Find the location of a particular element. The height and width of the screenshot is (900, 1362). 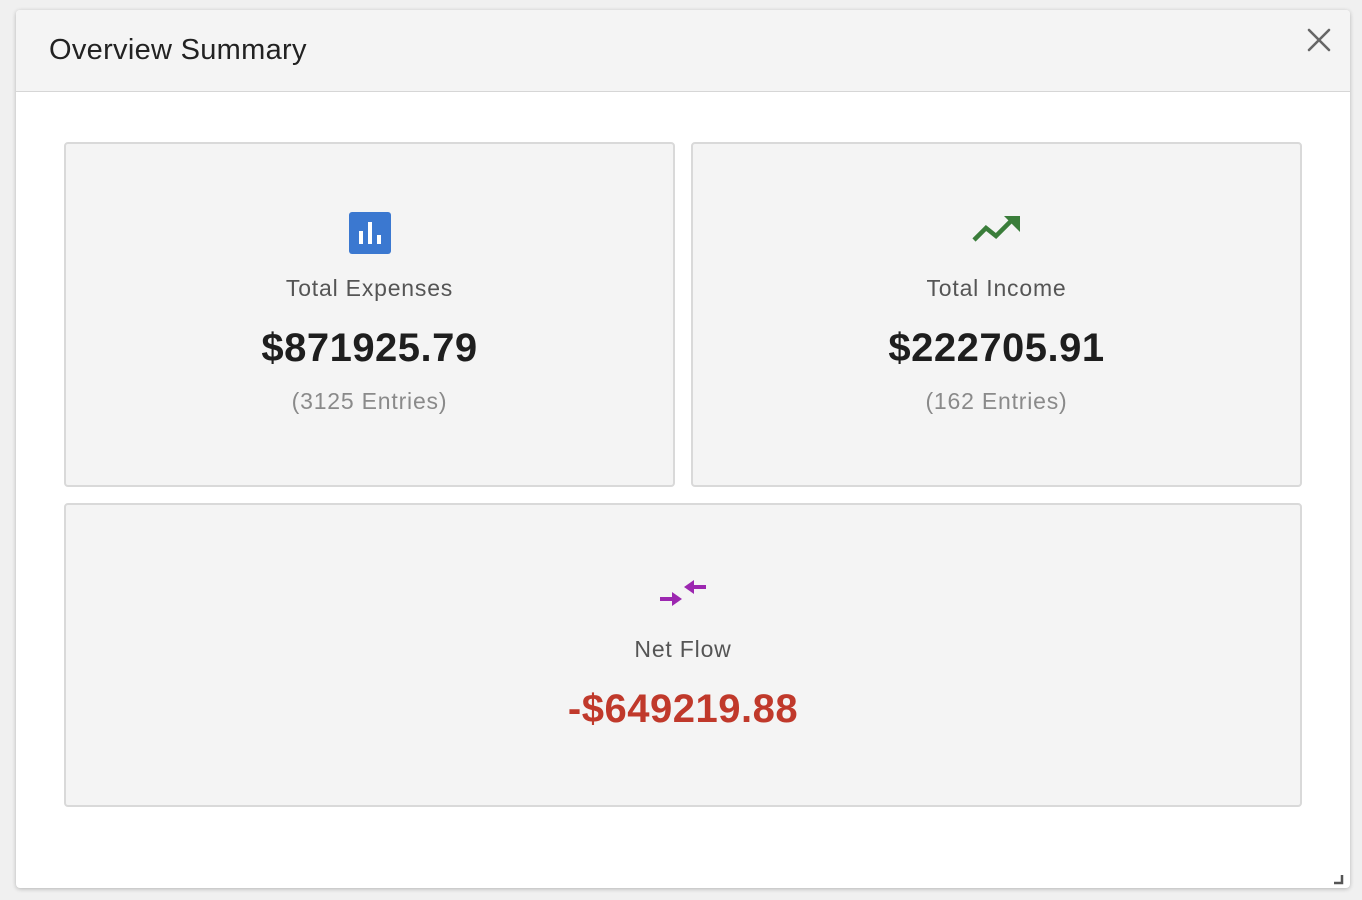

total-income-value: $222705.91 is located at coordinates (996, 348).